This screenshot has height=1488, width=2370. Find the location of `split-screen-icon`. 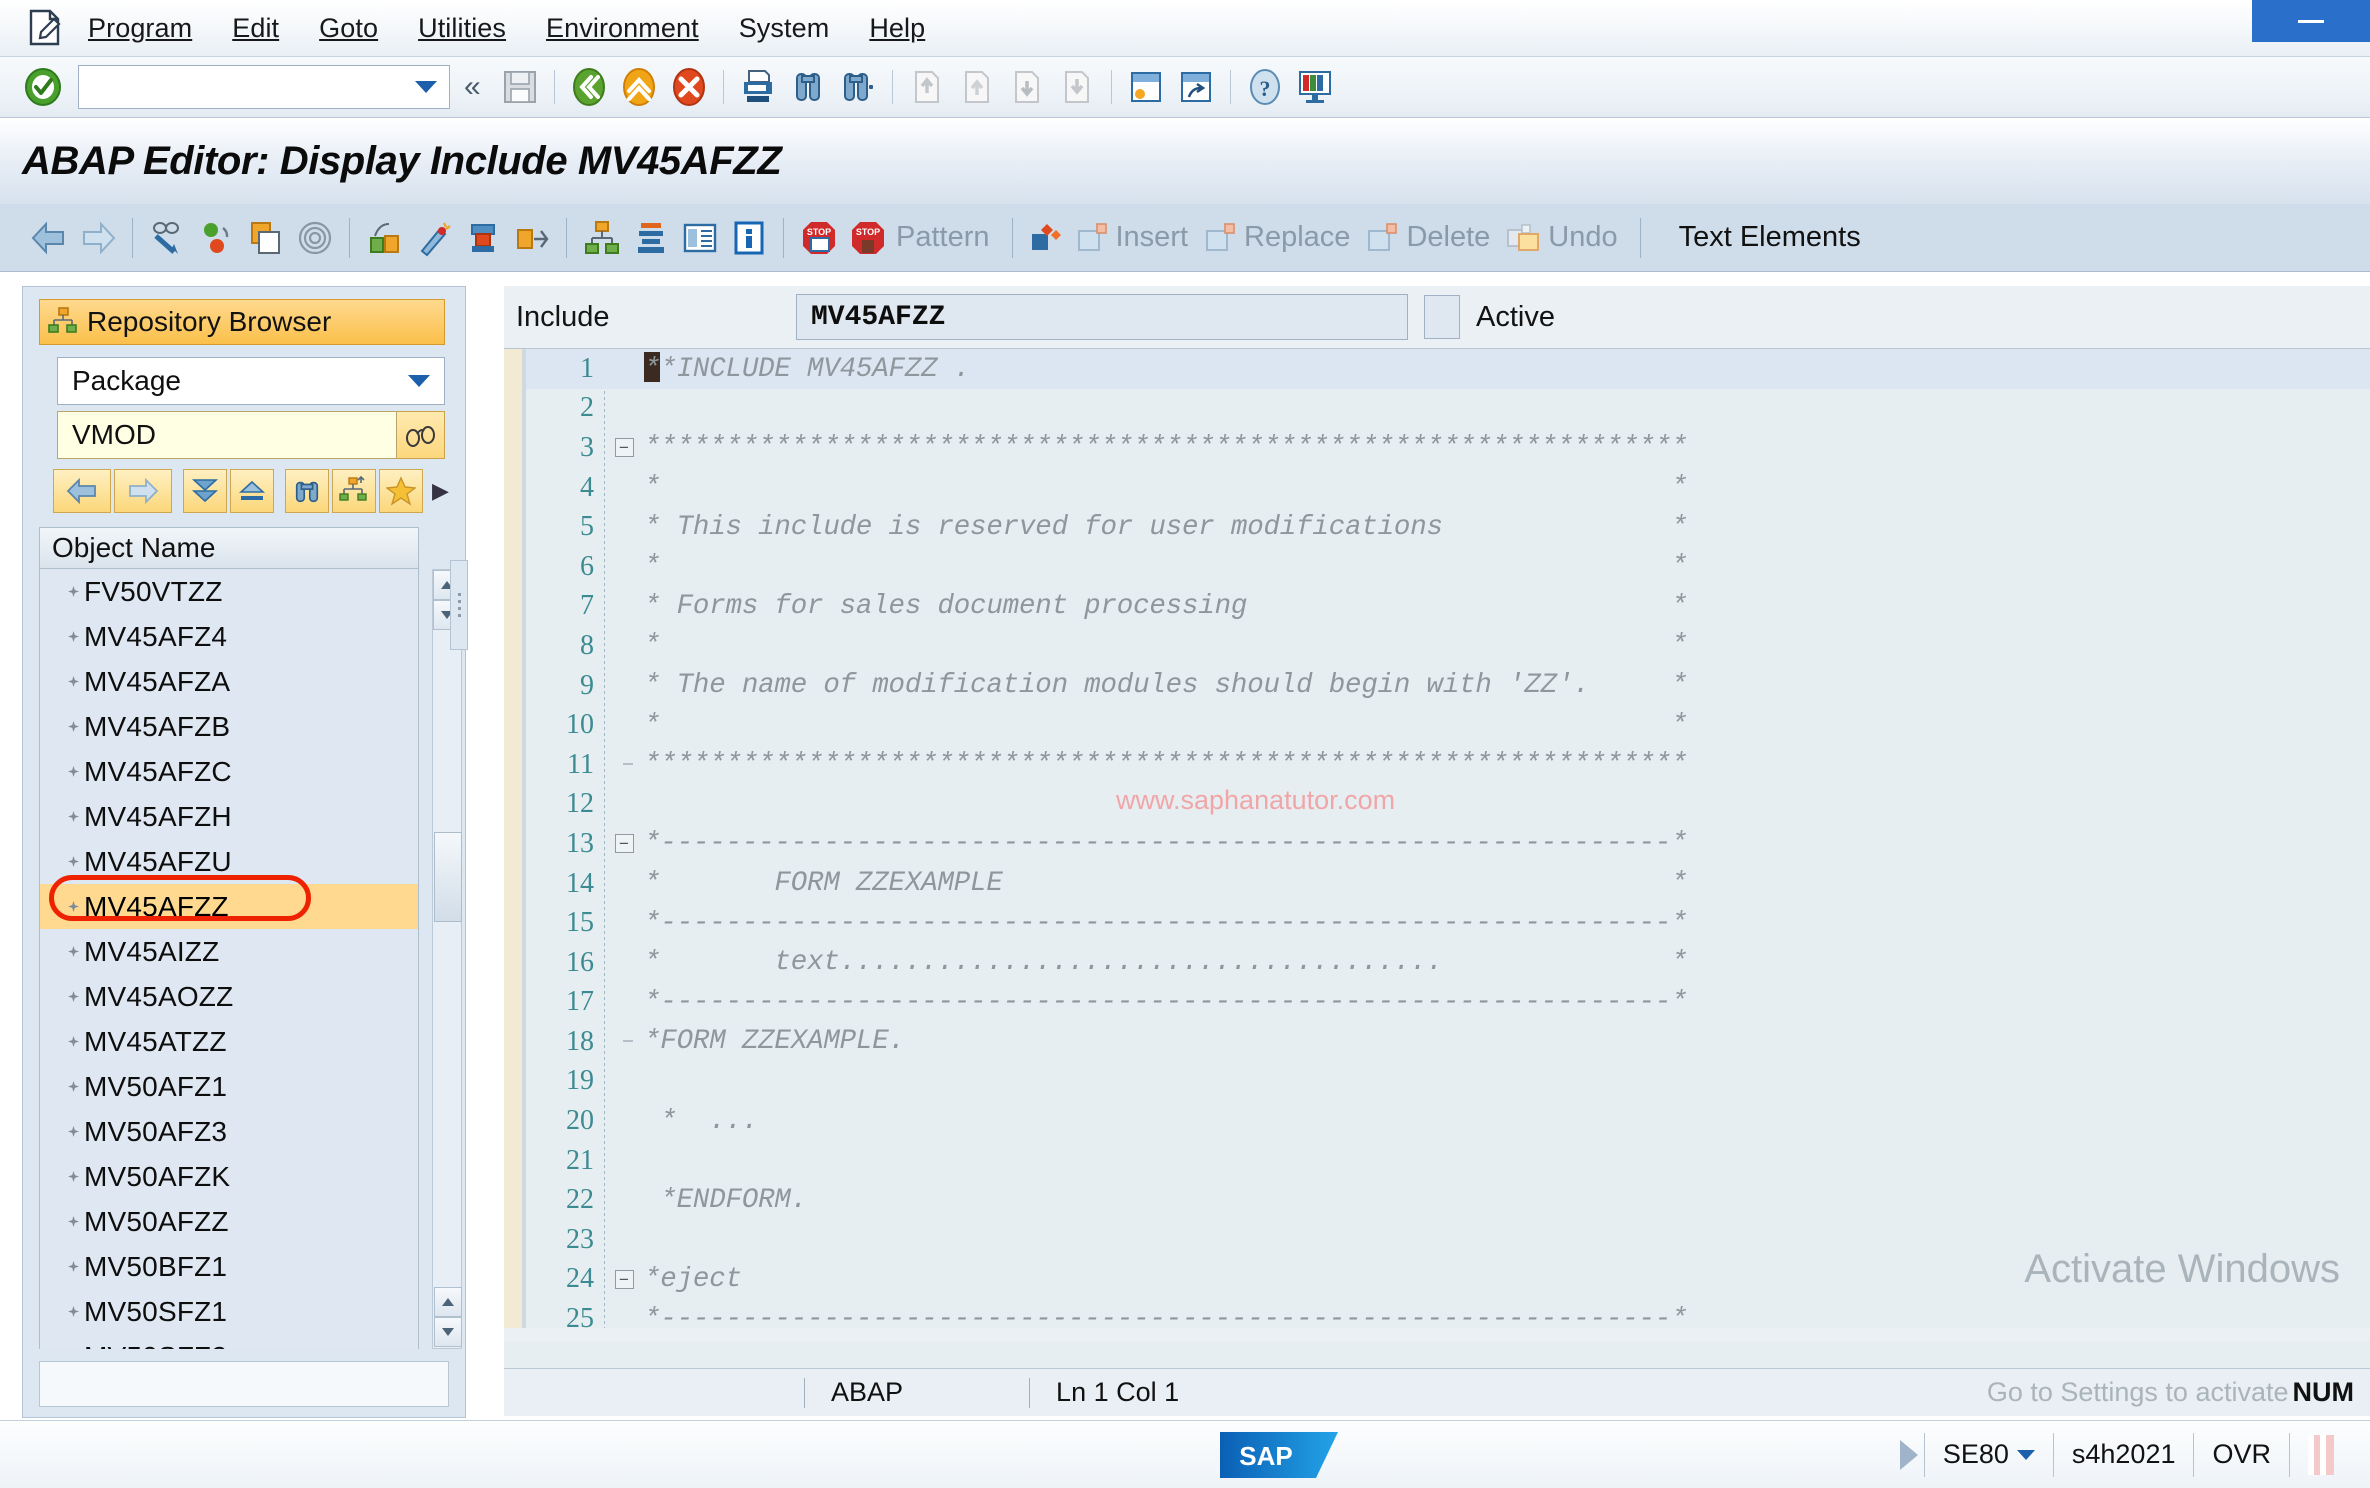

split-screen-icon is located at coordinates (699, 238).